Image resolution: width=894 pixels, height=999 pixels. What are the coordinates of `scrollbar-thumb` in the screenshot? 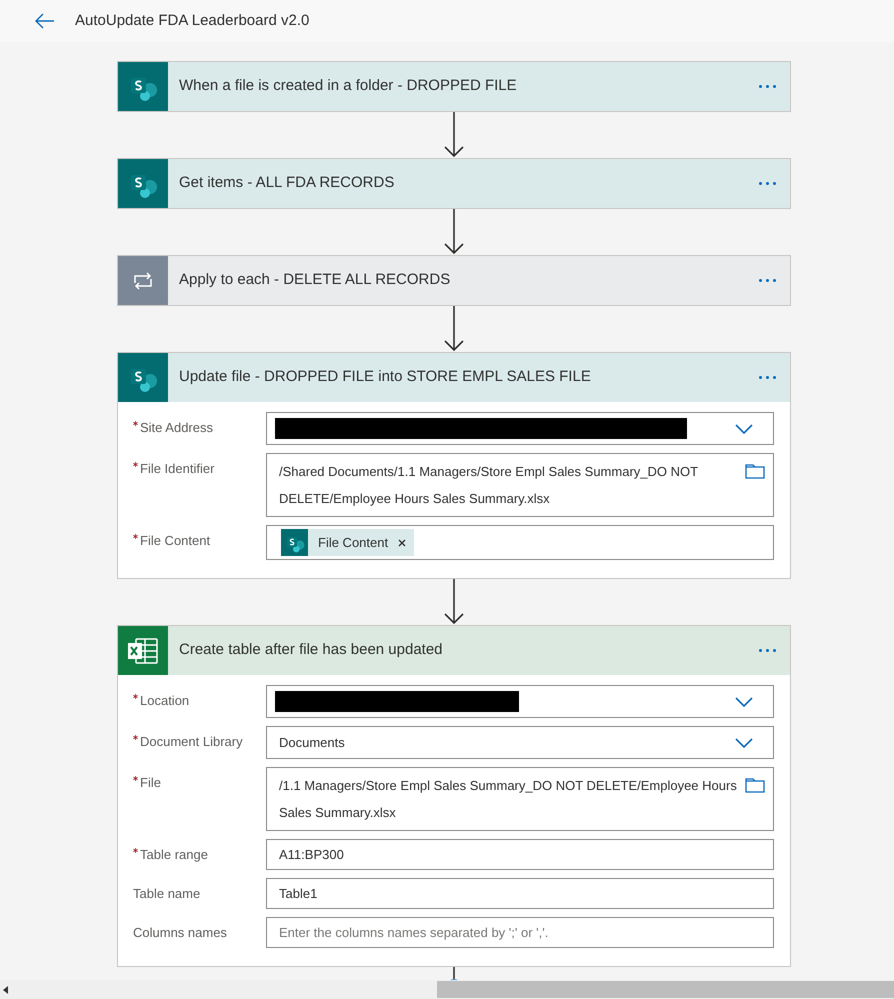 It's located at (665, 989).